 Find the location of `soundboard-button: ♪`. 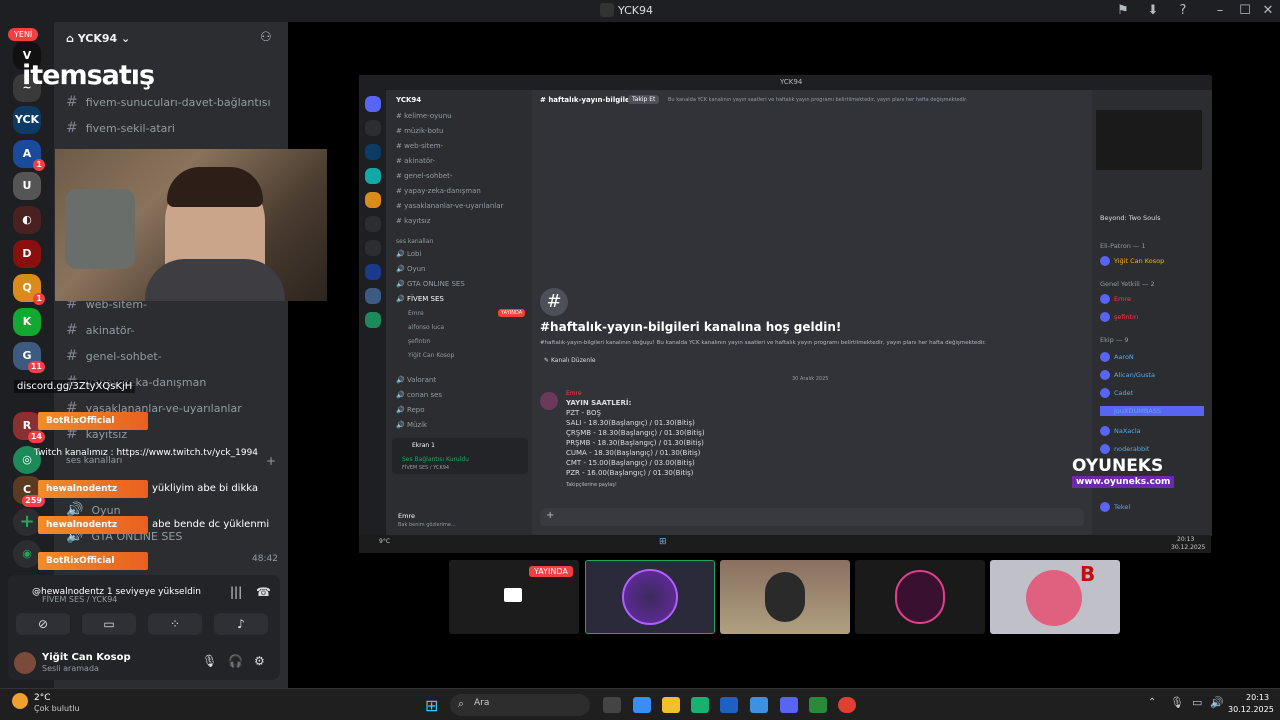

soundboard-button: ♪ is located at coordinates (241, 624).